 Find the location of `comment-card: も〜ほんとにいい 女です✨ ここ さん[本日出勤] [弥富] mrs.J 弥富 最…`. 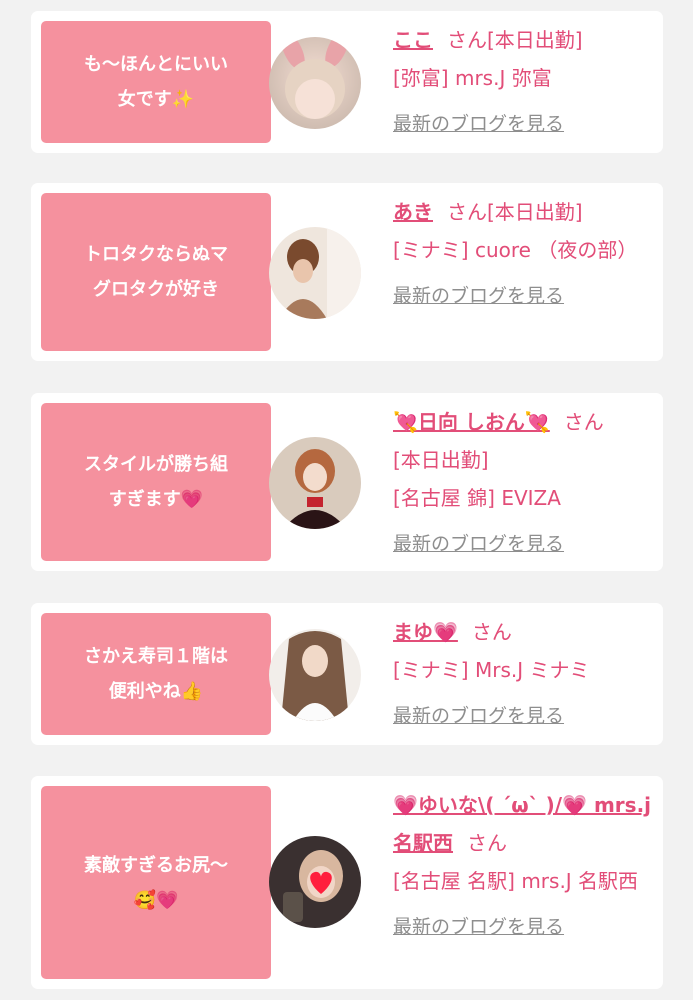

comment-card: も〜ほんとにいい 女です✨ ここ さん[本日出勤] [弥富] mrs.J 弥富 最… is located at coordinates (347, 82).